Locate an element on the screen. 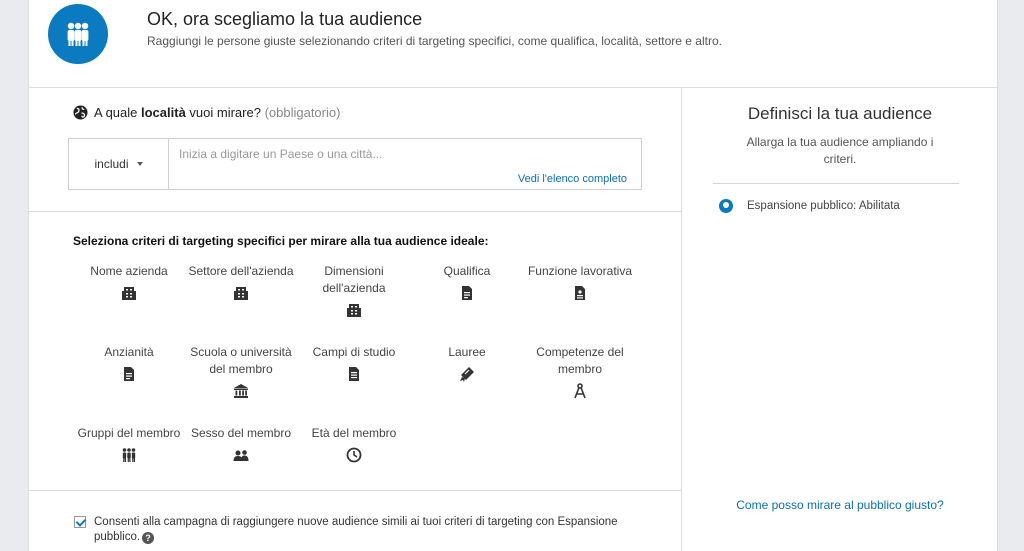 This screenshot has height=551, width=1024. full-list-link: Vedi l'elenco completo is located at coordinates (572, 179).